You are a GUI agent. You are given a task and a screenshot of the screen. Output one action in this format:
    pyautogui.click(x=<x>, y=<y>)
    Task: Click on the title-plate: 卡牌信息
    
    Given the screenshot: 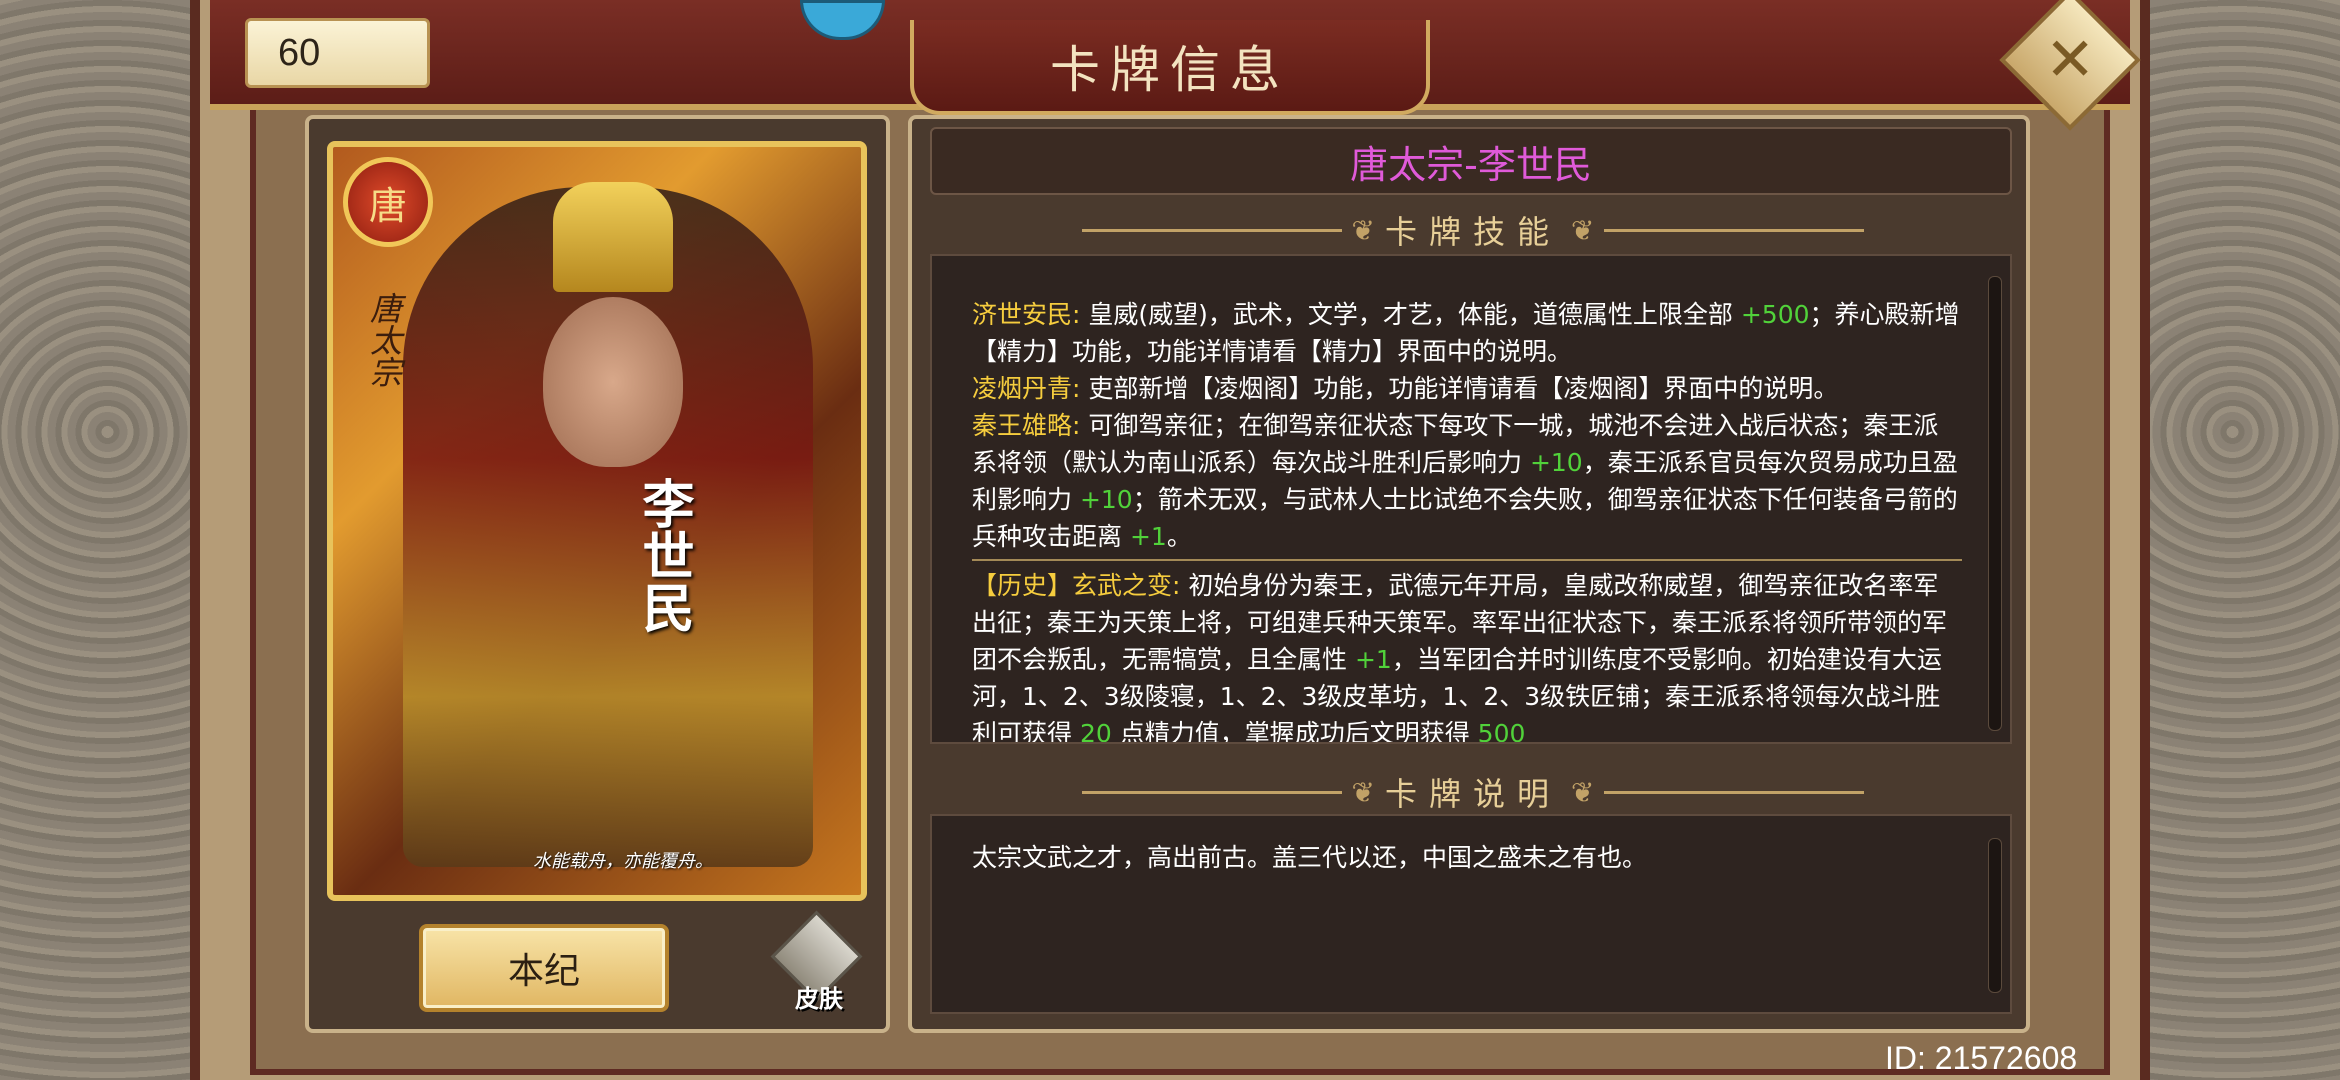 What is the action you would take?
    pyautogui.click(x=1170, y=67)
    